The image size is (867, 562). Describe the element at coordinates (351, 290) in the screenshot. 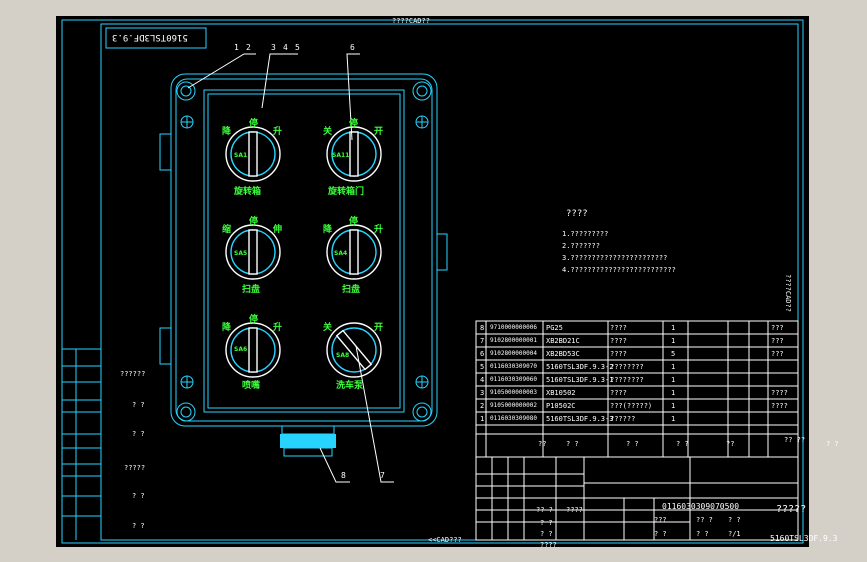

I see `sa4-caption: 扫盘` at that location.